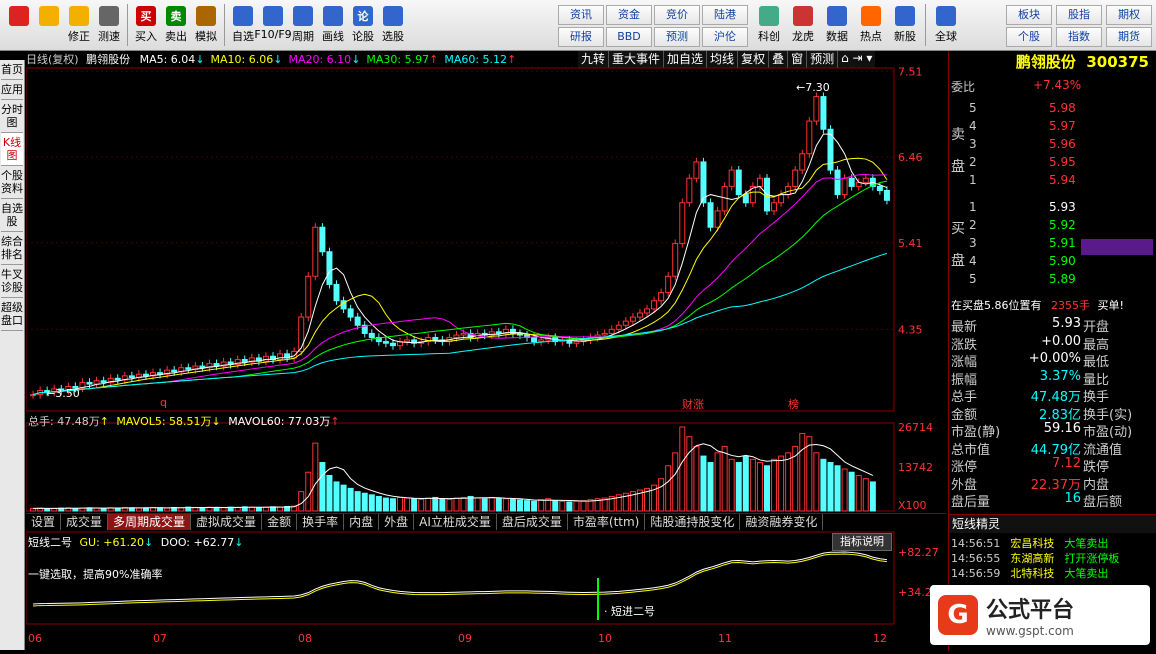 Image resolution: width=1156 pixels, height=654 pixels. What do you see at coordinates (1029, 37) in the screenshot?
I see `market-button-3: 个股` at bounding box center [1029, 37].